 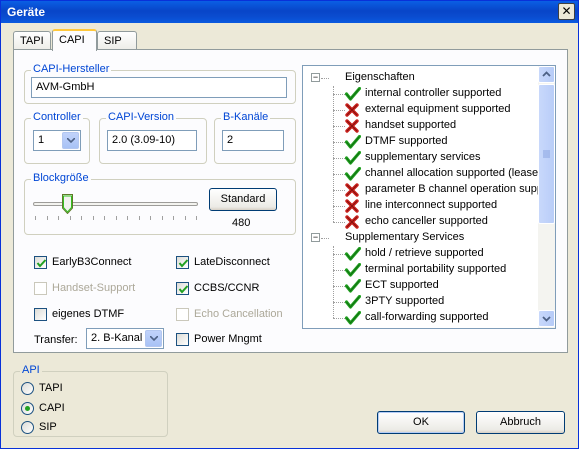 What do you see at coordinates (57, 117) in the screenshot?
I see `controller-legend: Controller` at bounding box center [57, 117].